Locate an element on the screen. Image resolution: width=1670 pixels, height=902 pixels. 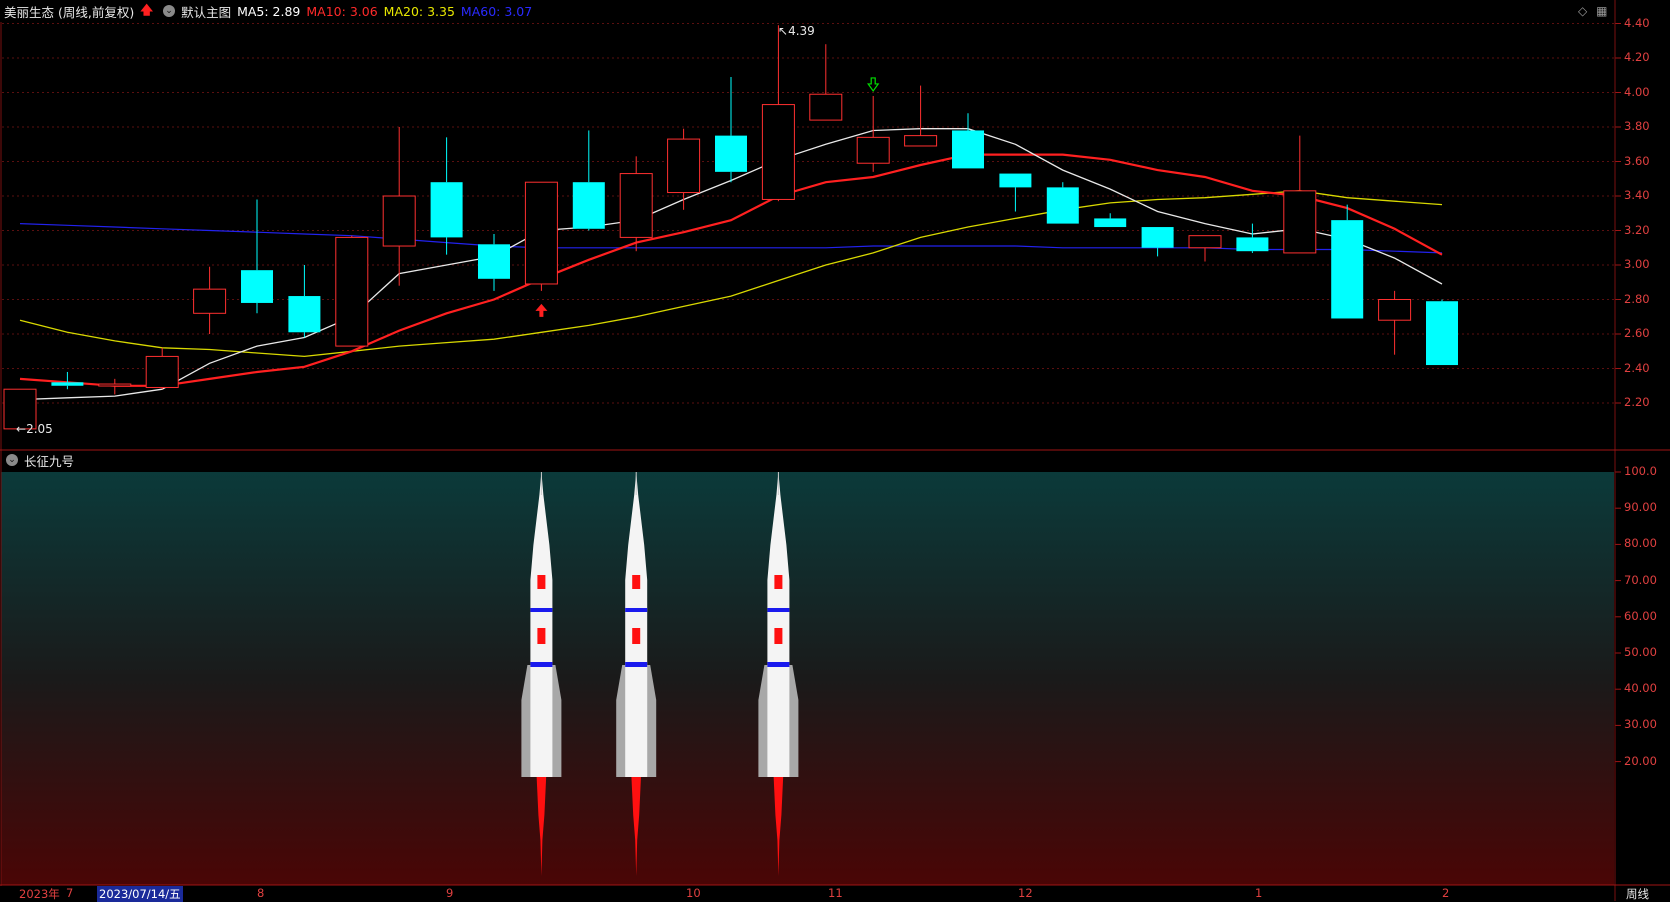
indicator-tick-label: 50.00 is located at coordinates (1640, 652).